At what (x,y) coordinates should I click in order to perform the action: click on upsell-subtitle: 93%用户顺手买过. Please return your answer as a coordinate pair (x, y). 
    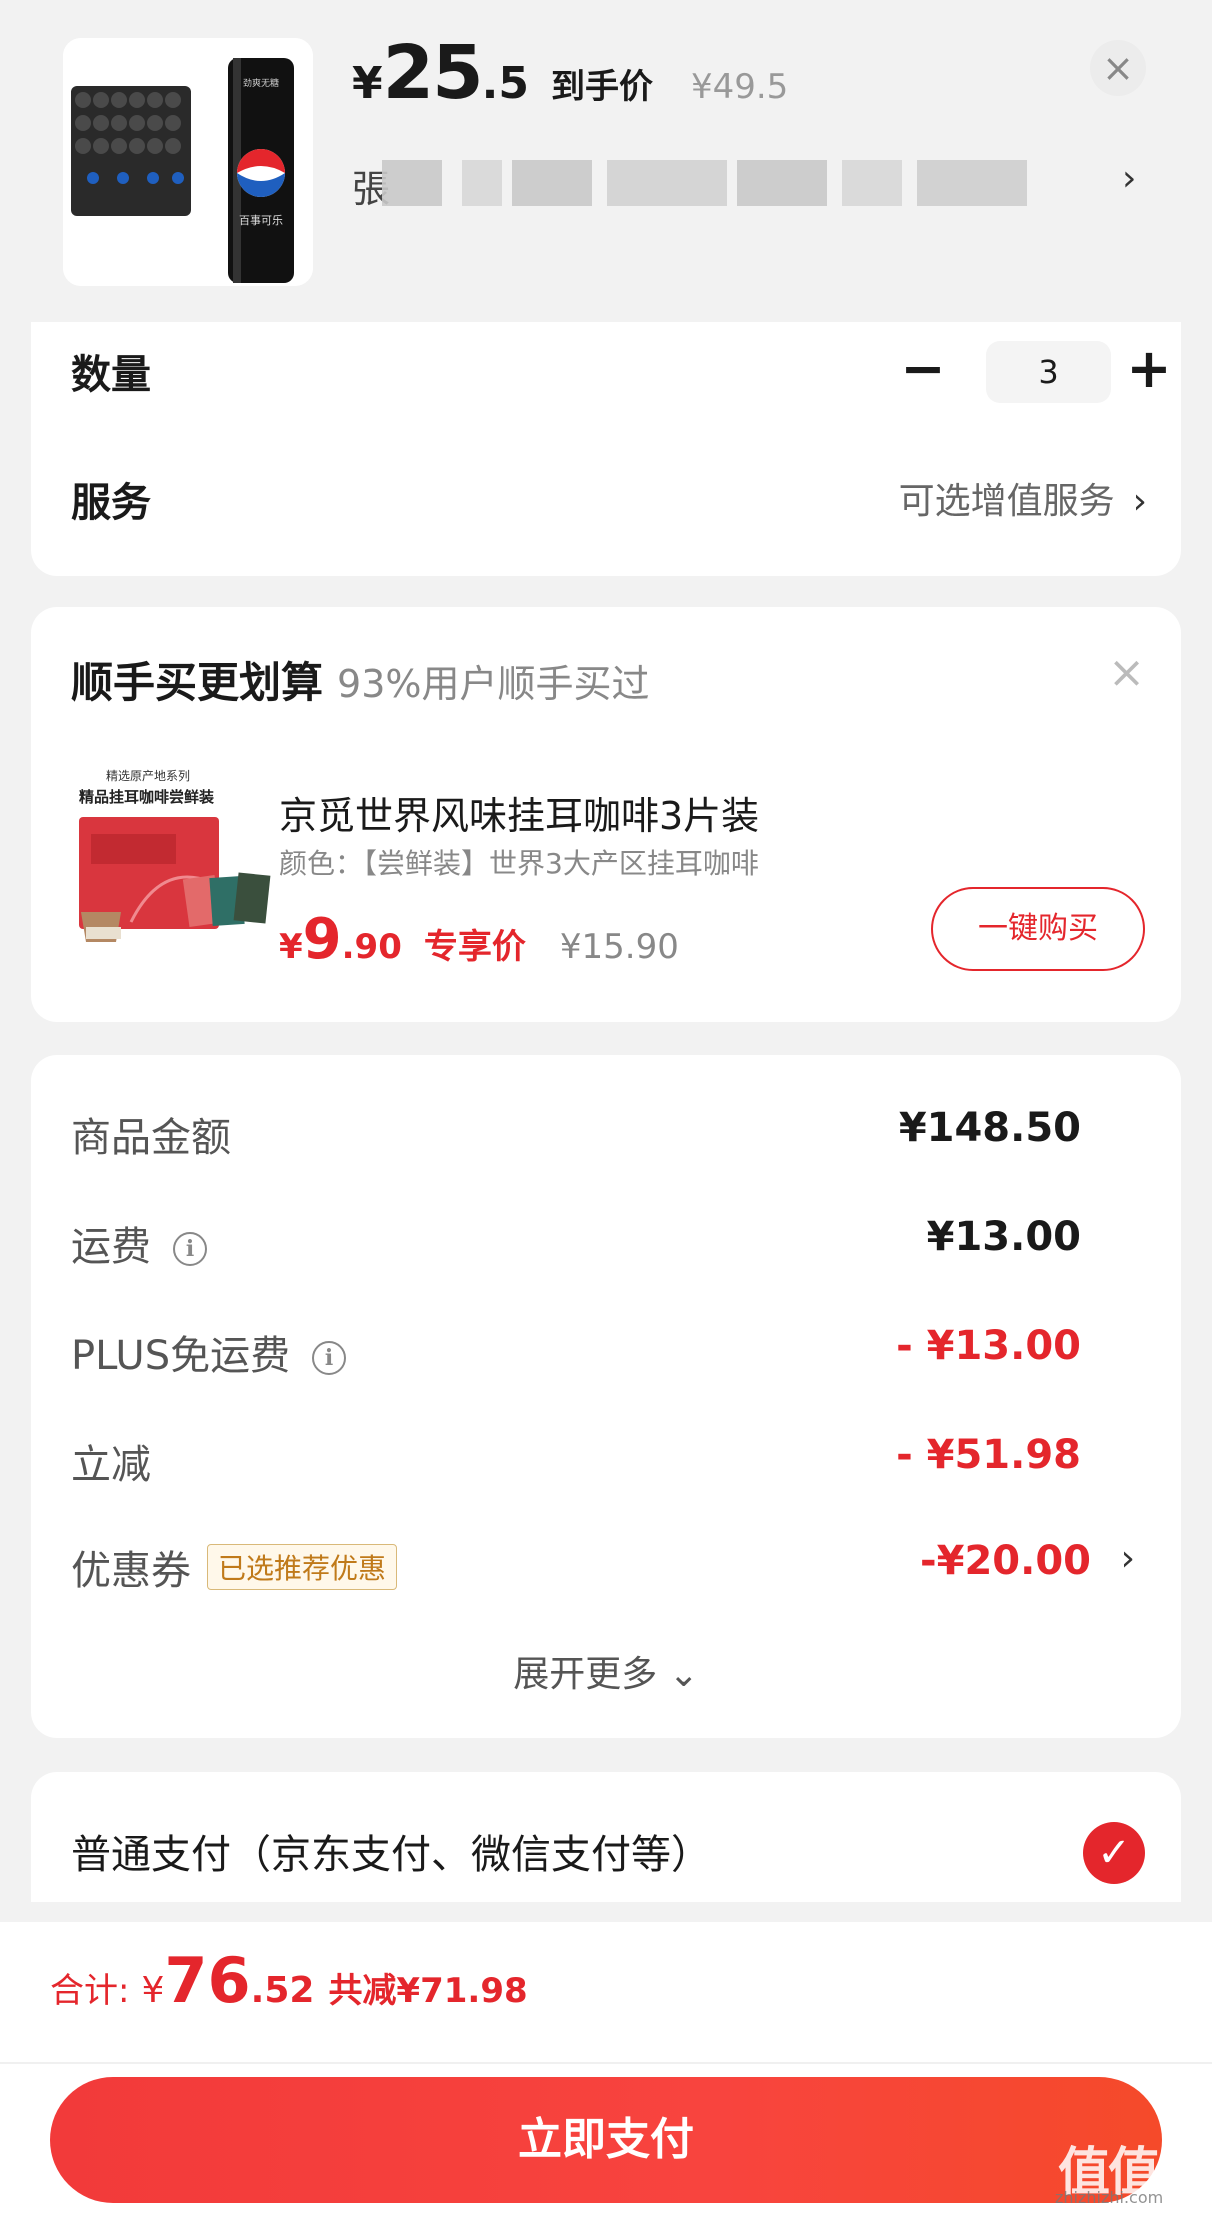
    Looking at the image, I should click on (493, 684).